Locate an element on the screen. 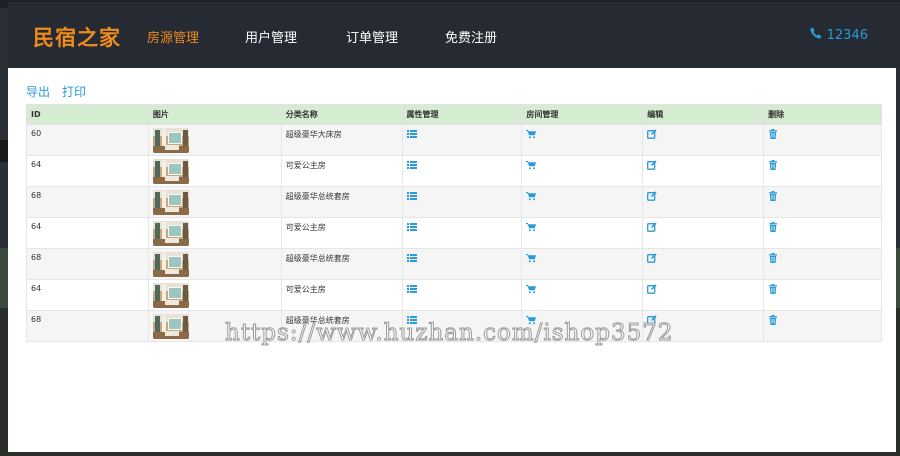 This screenshot has height=456, width=900. nav-item-orders: 订单管理 is located at coordinates (372, 36).